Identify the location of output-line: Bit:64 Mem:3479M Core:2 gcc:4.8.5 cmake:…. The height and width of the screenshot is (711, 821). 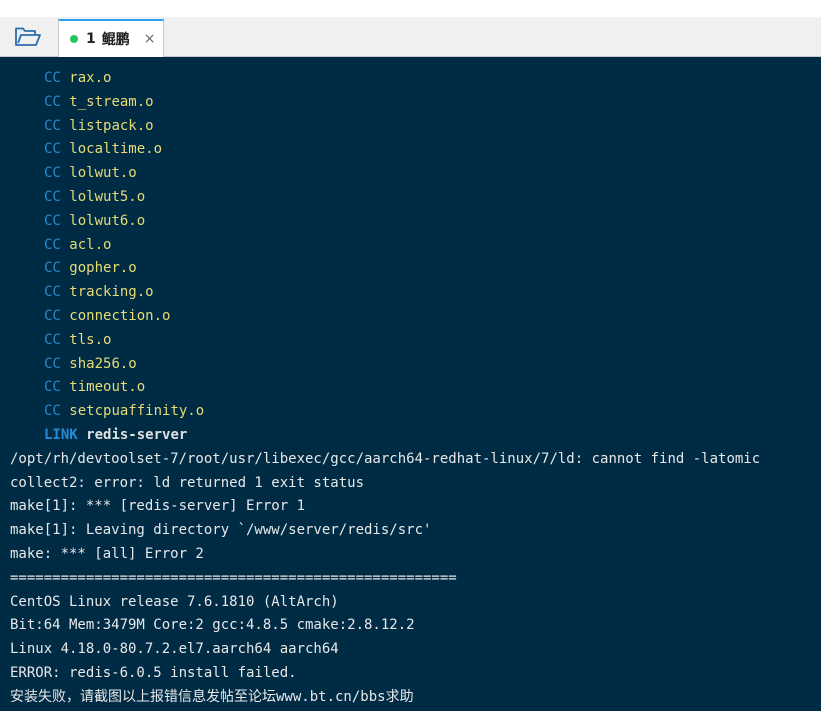
(212, 625).